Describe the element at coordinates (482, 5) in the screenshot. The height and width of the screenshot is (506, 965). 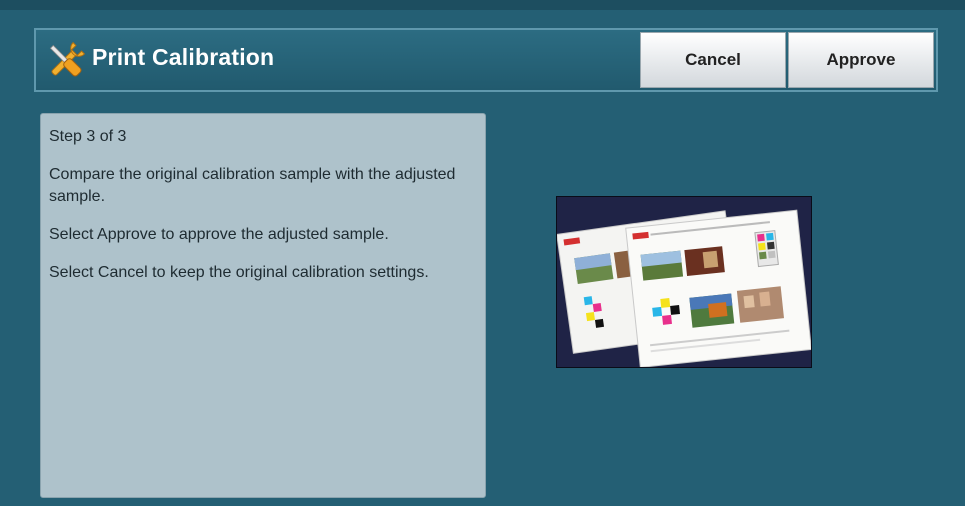
I see `top-strip` at that location.